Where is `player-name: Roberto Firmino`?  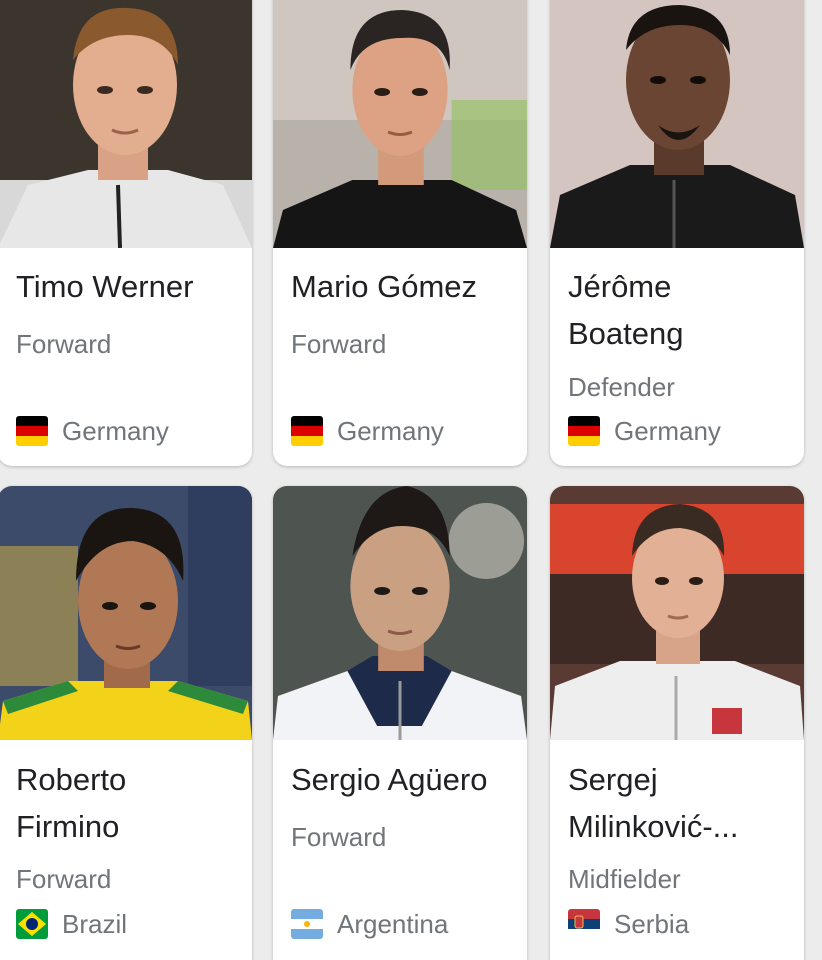
player-name: Roberto Firmino is located at coordinates (71, 803).